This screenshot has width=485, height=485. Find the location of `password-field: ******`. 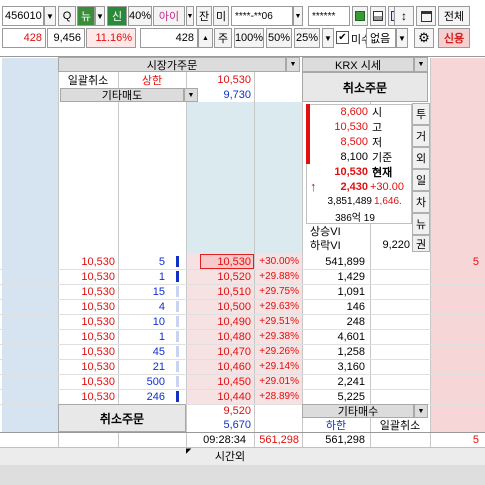

password-field: ****** is located at coordinates (329, 16).